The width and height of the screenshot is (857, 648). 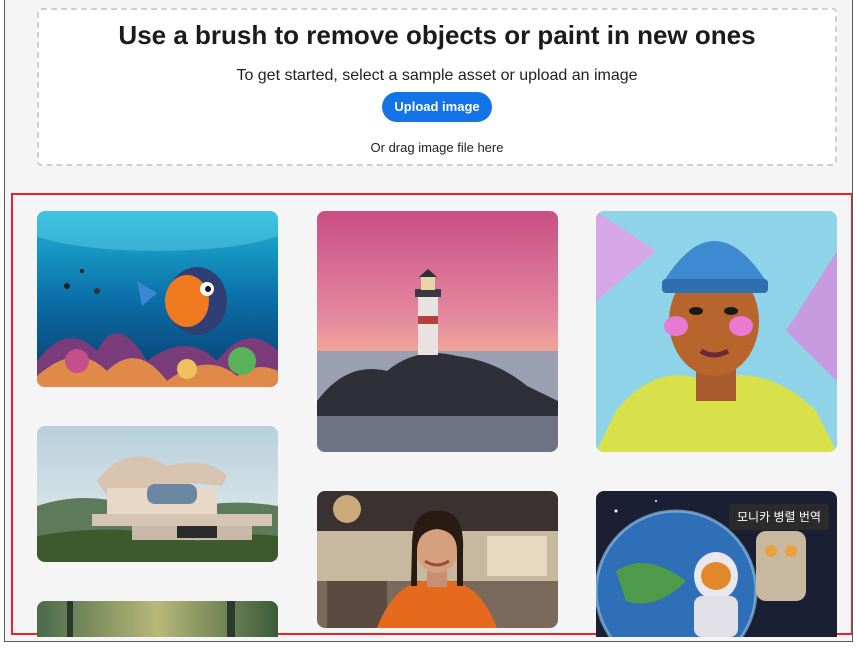 I want to click on sample-image-underwater-fish, so click(x=157, y=299).